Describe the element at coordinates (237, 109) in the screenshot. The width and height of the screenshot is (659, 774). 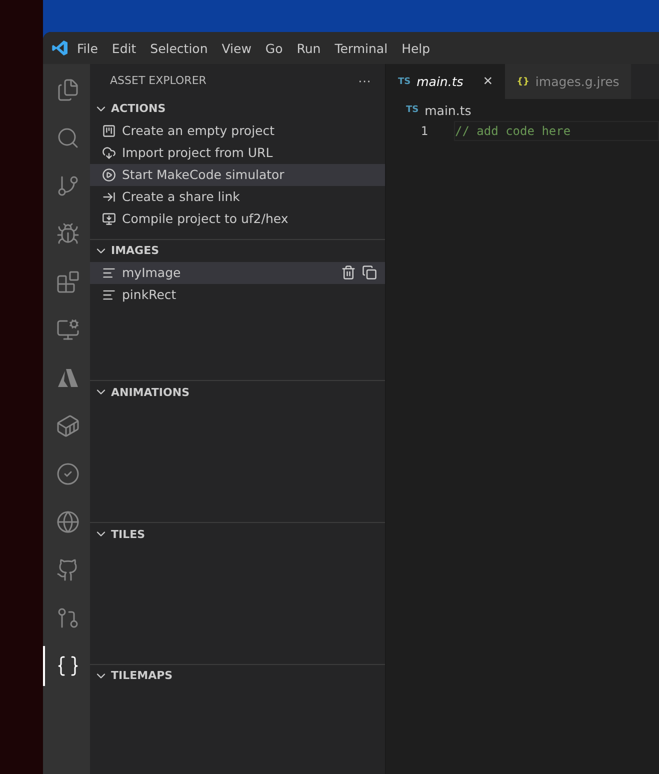
I see `section-header: ACTIONS` at that location.